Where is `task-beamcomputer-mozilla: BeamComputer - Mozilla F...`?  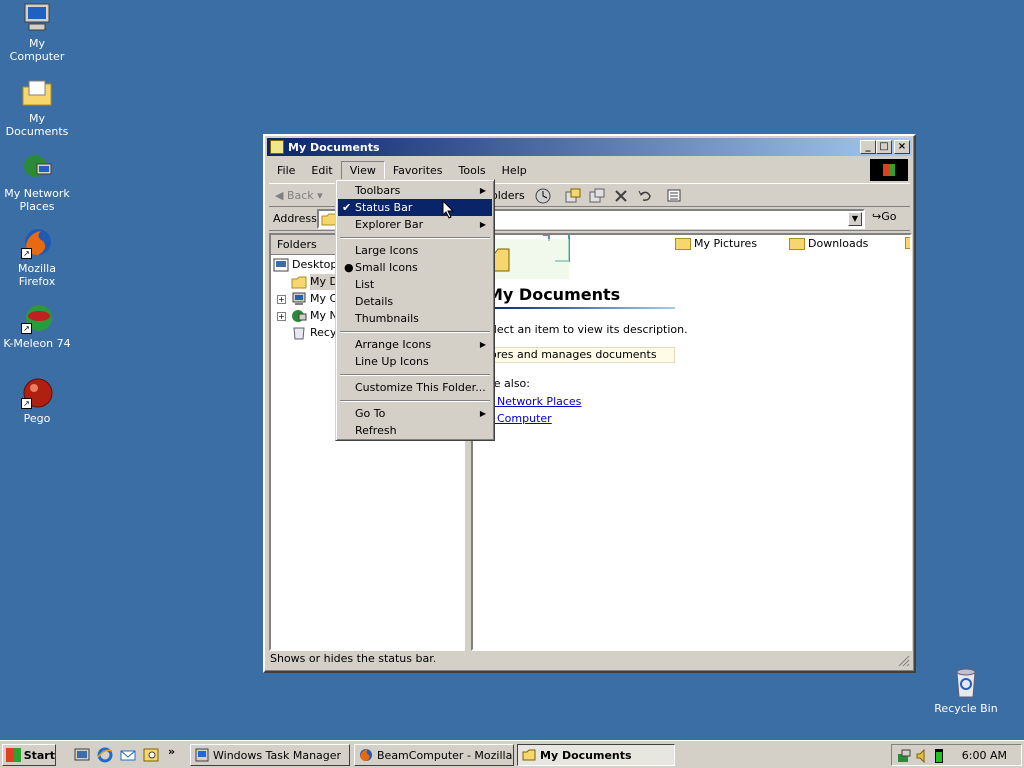
task-beamcomputer-mozilla: BeamComputer - Mozilla F... is located at coordinates (434, 755).